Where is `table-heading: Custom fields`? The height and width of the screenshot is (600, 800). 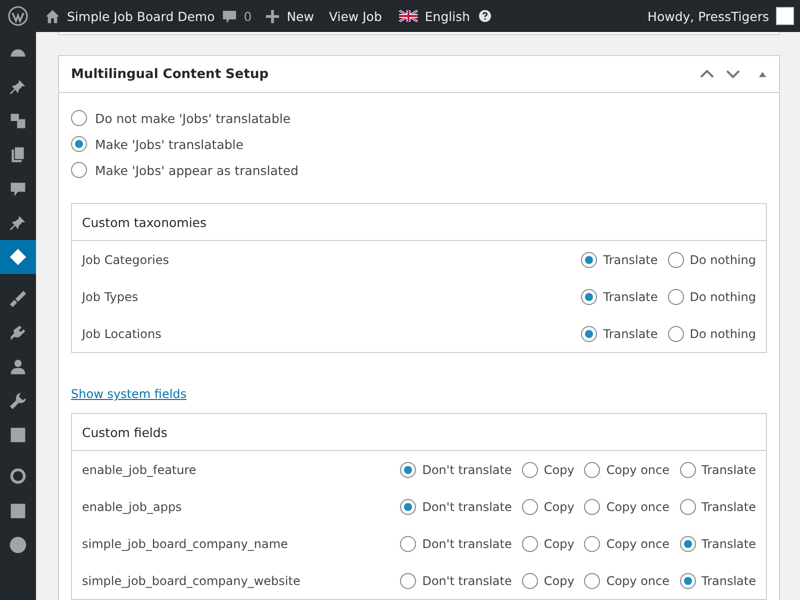 table-heading: Custom fields is located at coordinates (419, 432).